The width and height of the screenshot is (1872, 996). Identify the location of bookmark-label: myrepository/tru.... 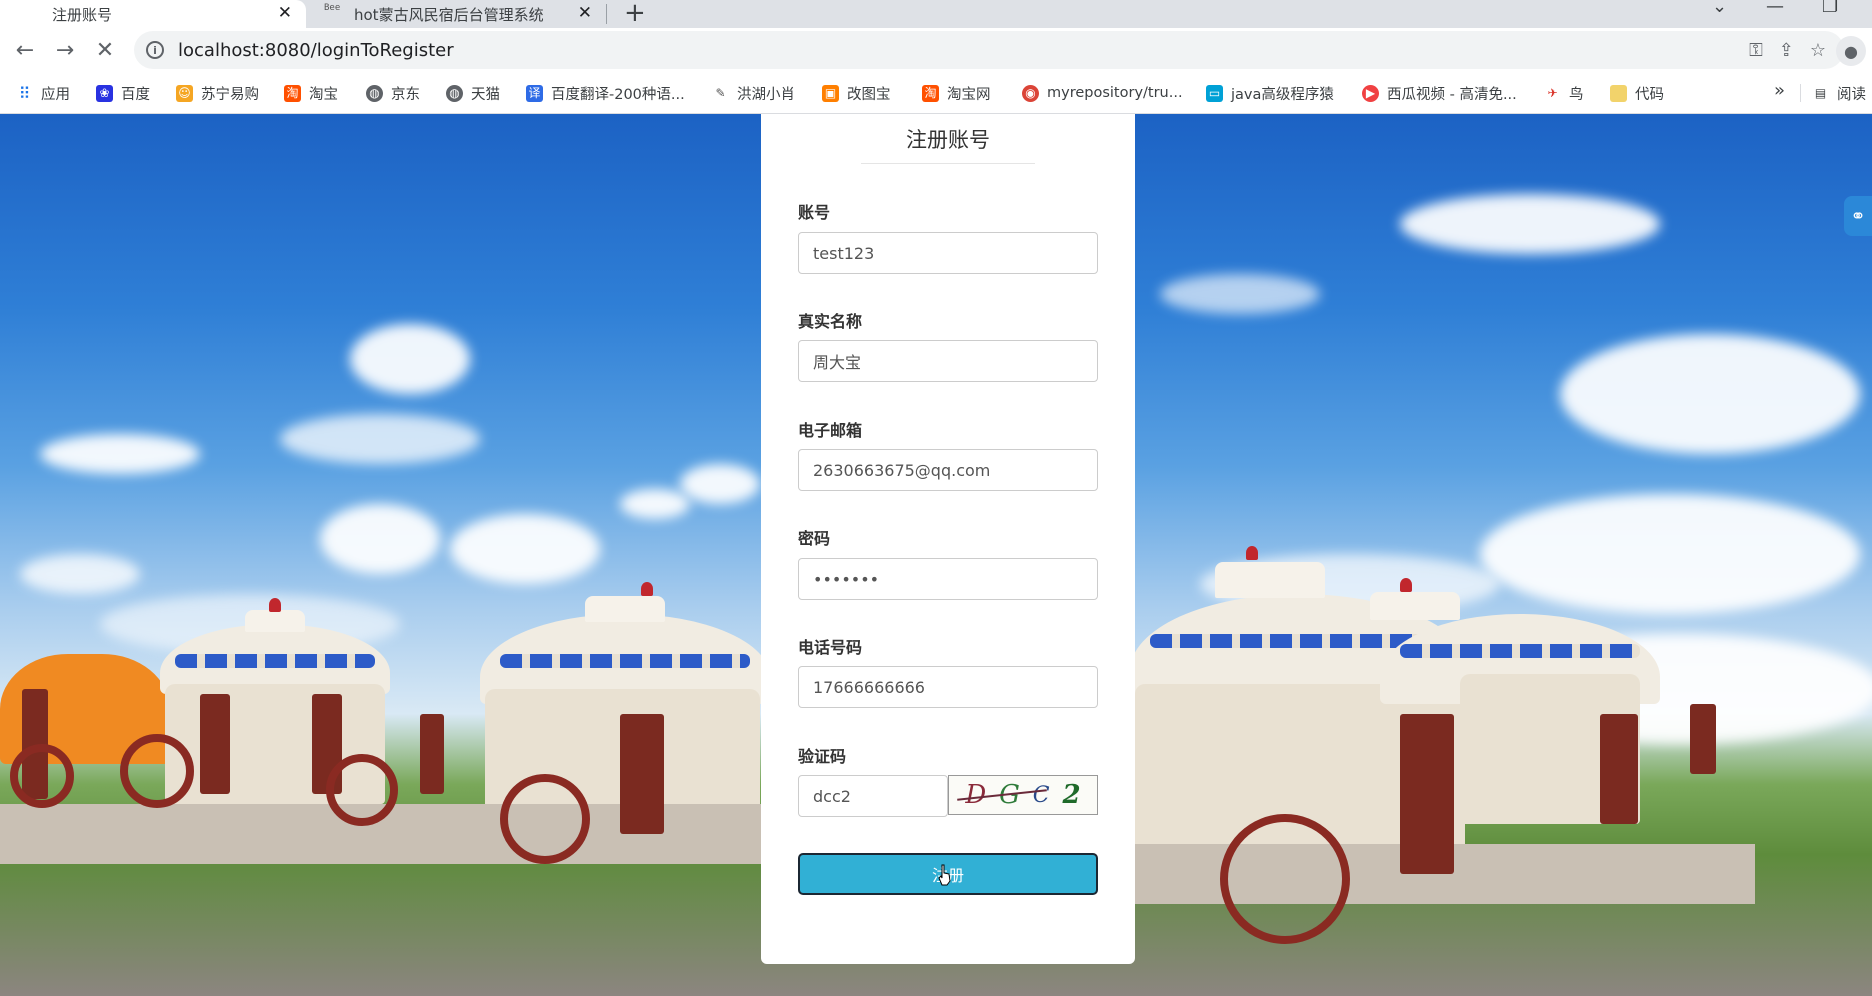
(1115, 93).